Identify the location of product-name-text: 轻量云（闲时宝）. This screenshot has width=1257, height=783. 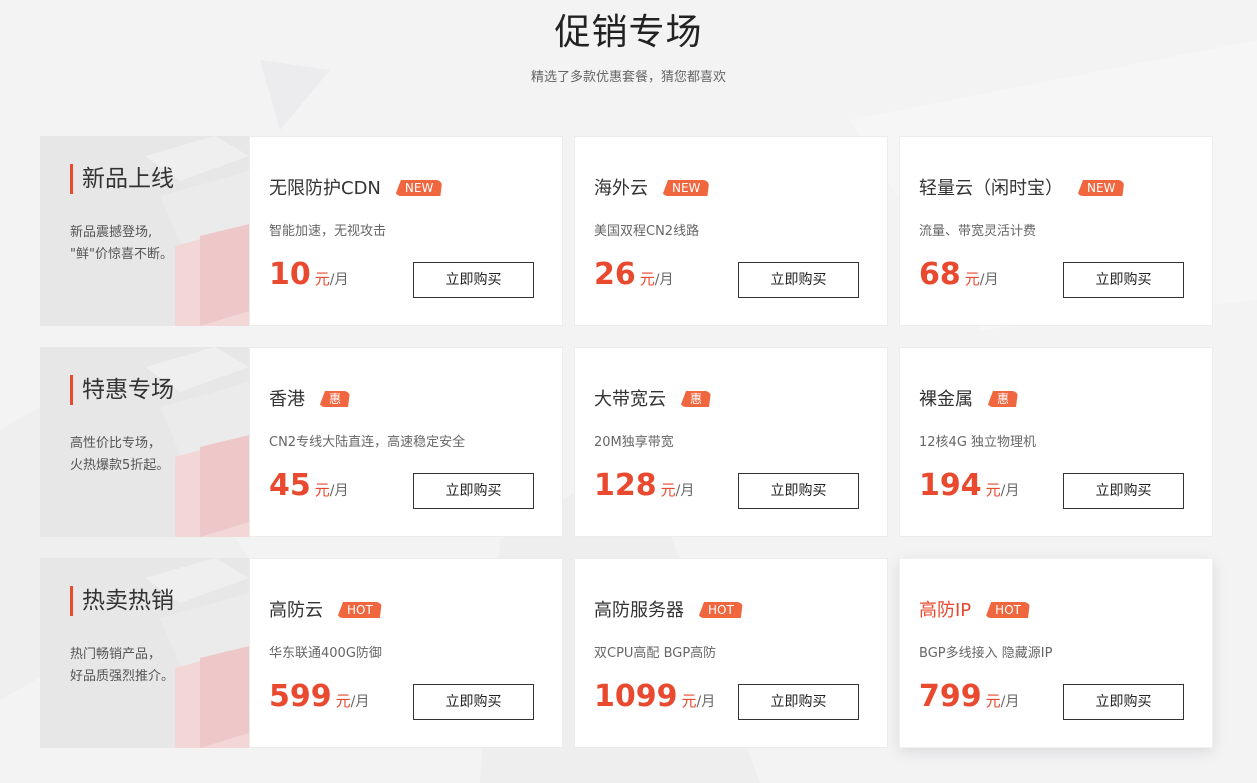
(991, 188).